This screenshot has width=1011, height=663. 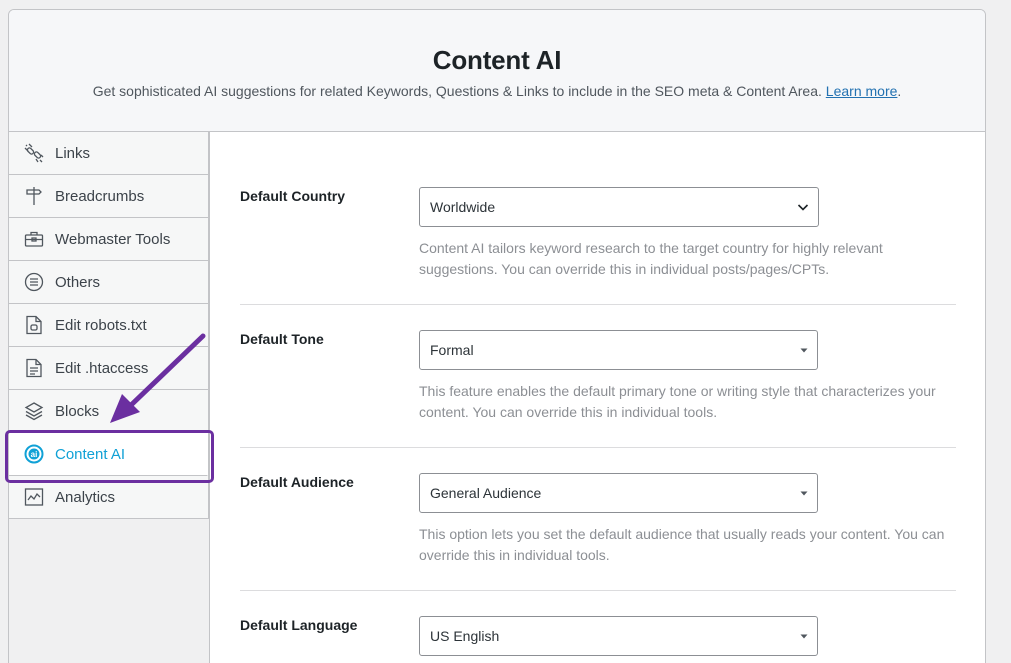 I want to click on setting-label: Default Audience, so click(x=297, y=482).